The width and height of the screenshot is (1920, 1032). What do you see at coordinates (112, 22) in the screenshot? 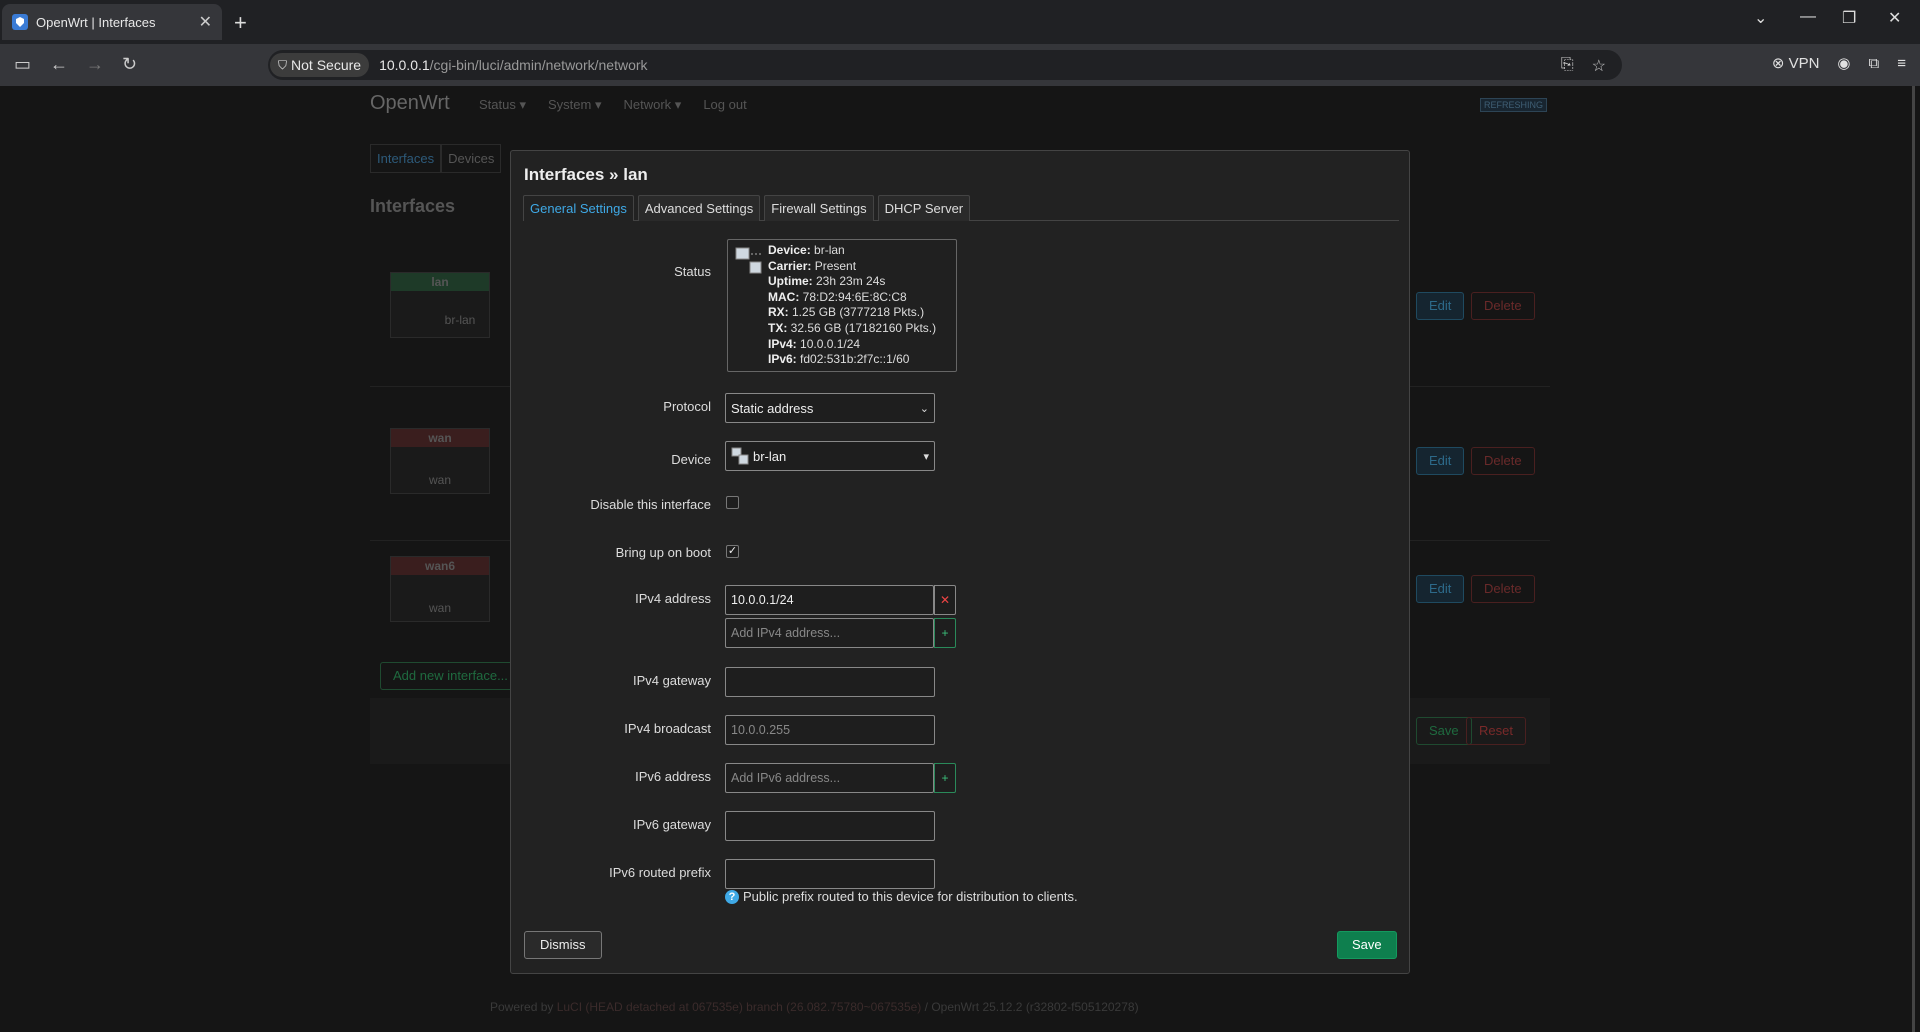
I see `browser-tab: OpenWrt | Interfaces ✕` at bounding box center [112, 22].